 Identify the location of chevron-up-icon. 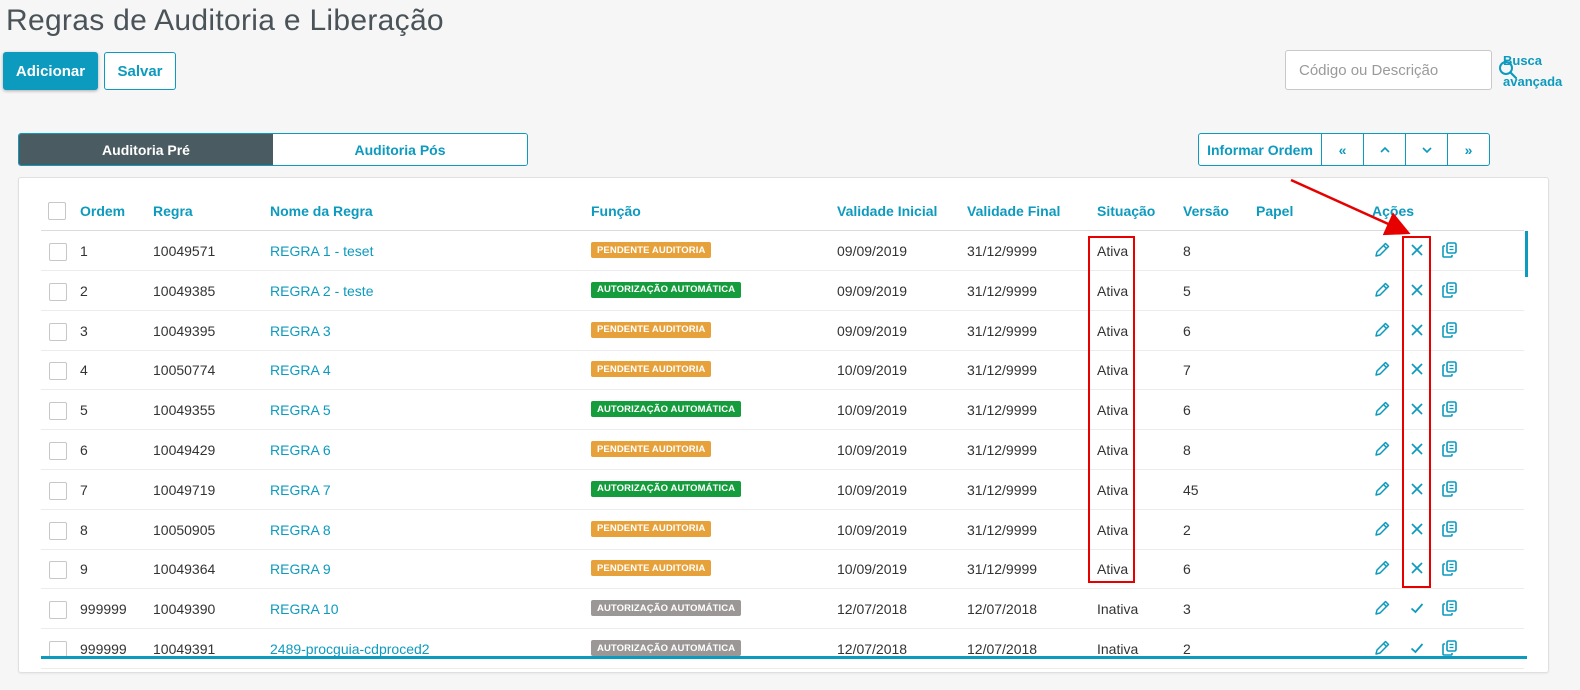
(1384, 149).